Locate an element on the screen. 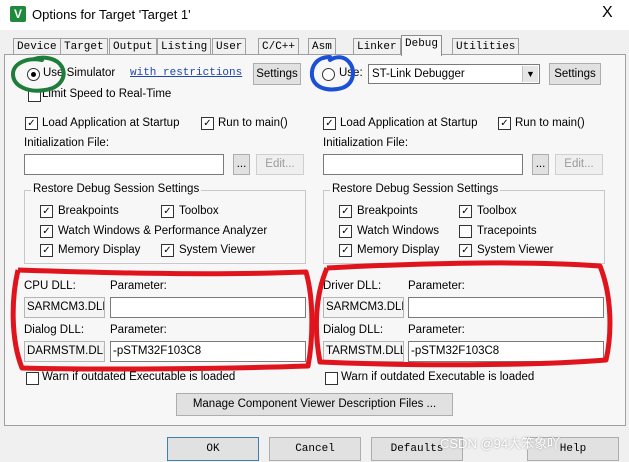  watermark: CSDN @94大笨象吖 is located at coordinates (500, 443).